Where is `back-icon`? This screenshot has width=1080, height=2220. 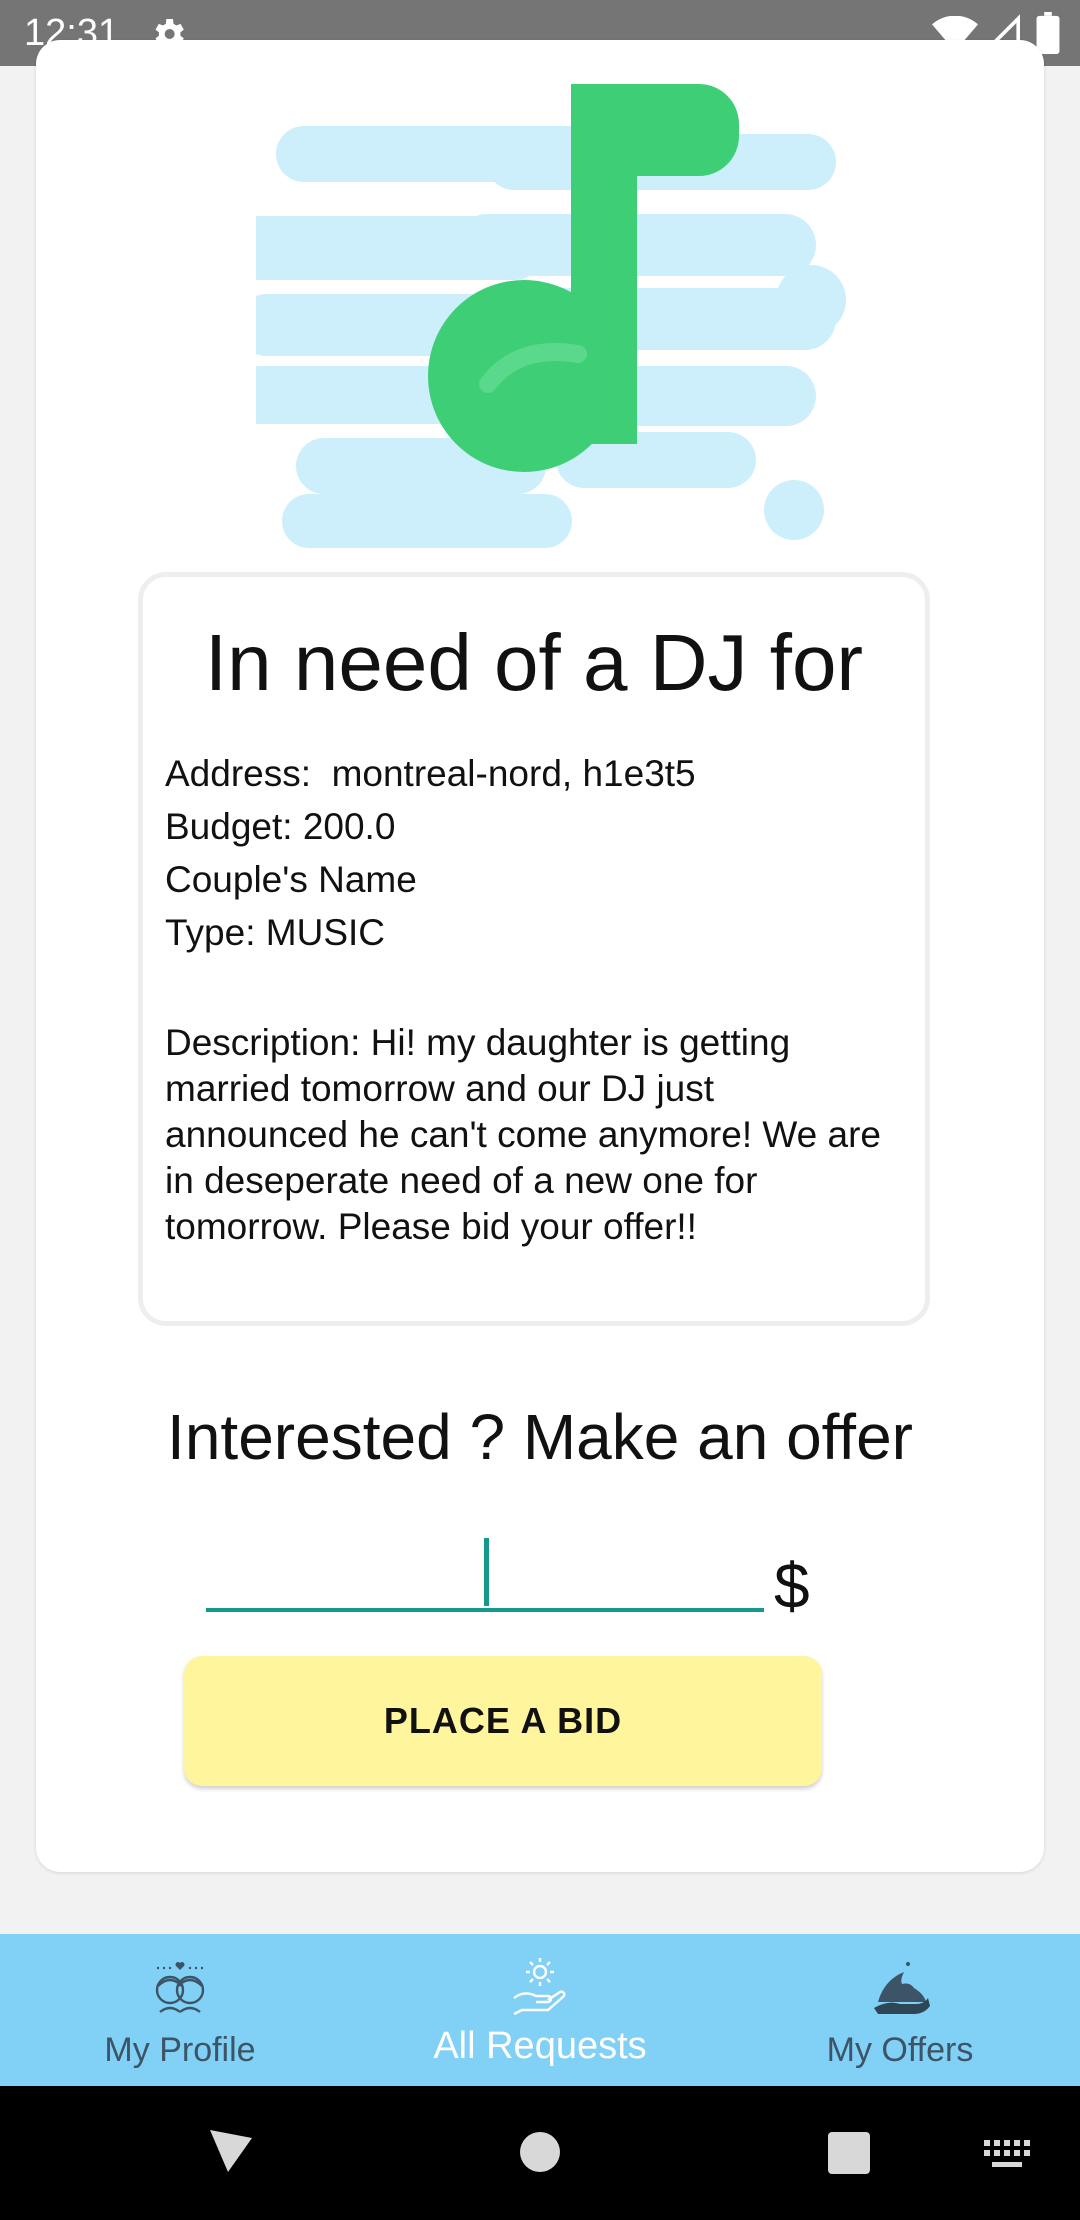
back-icon is located at coordinates (231, 2151).